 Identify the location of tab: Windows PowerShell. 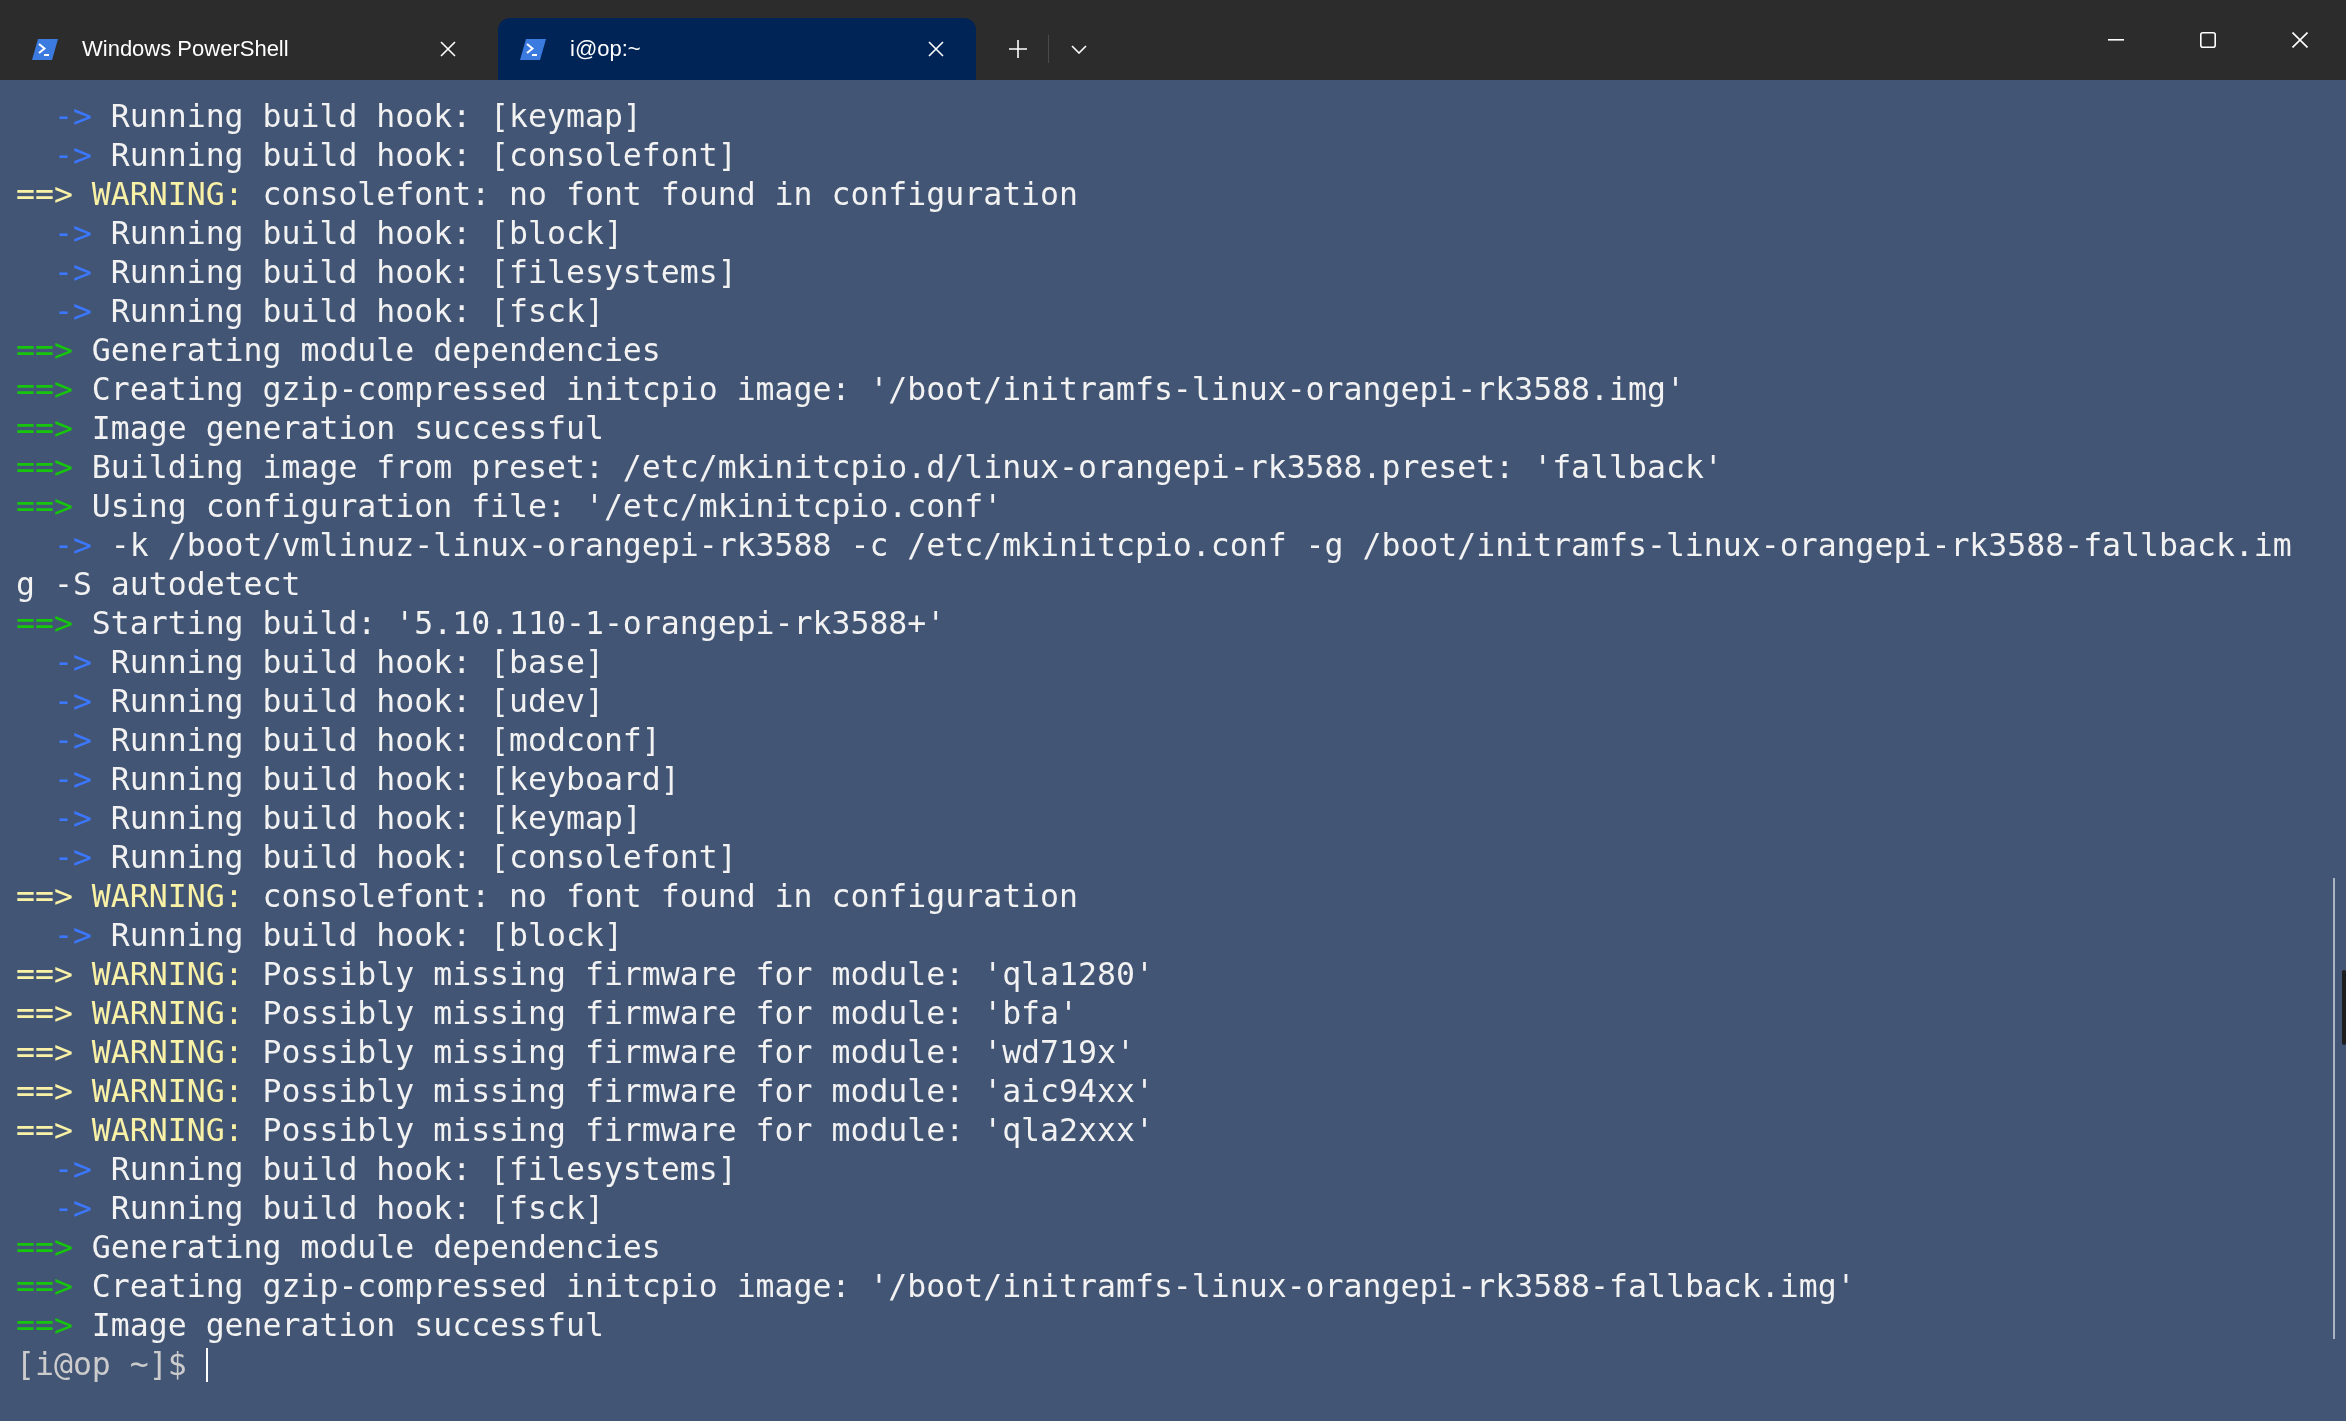
(249, 49).